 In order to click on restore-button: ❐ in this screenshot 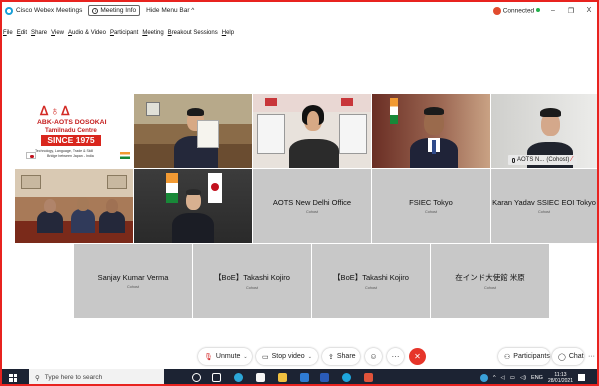, I will do `click(571, 11)`.